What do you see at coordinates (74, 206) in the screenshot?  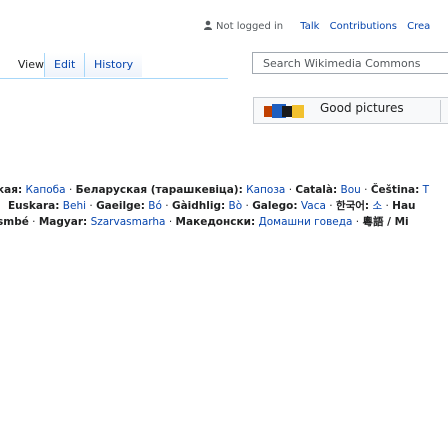 I see `lang-value: Behi` at bounding box center [74, 206].